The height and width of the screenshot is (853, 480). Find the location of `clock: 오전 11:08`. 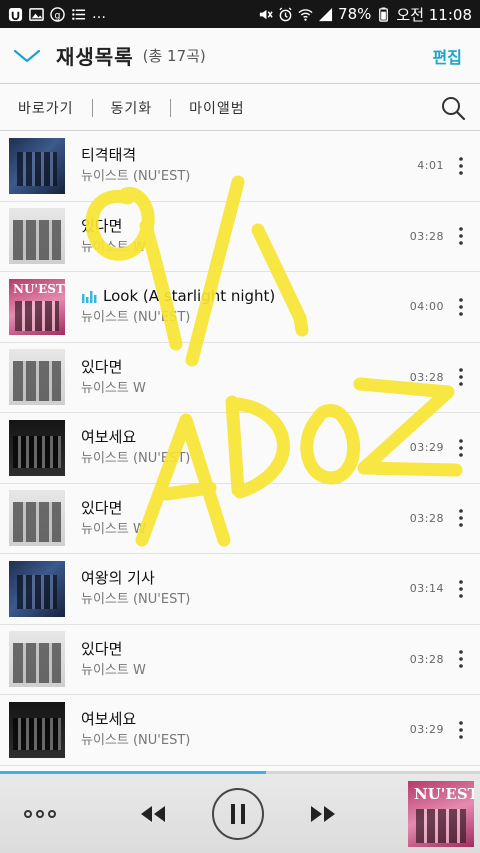

clock: 오전 11:08 is located at coordinates (434, 14).